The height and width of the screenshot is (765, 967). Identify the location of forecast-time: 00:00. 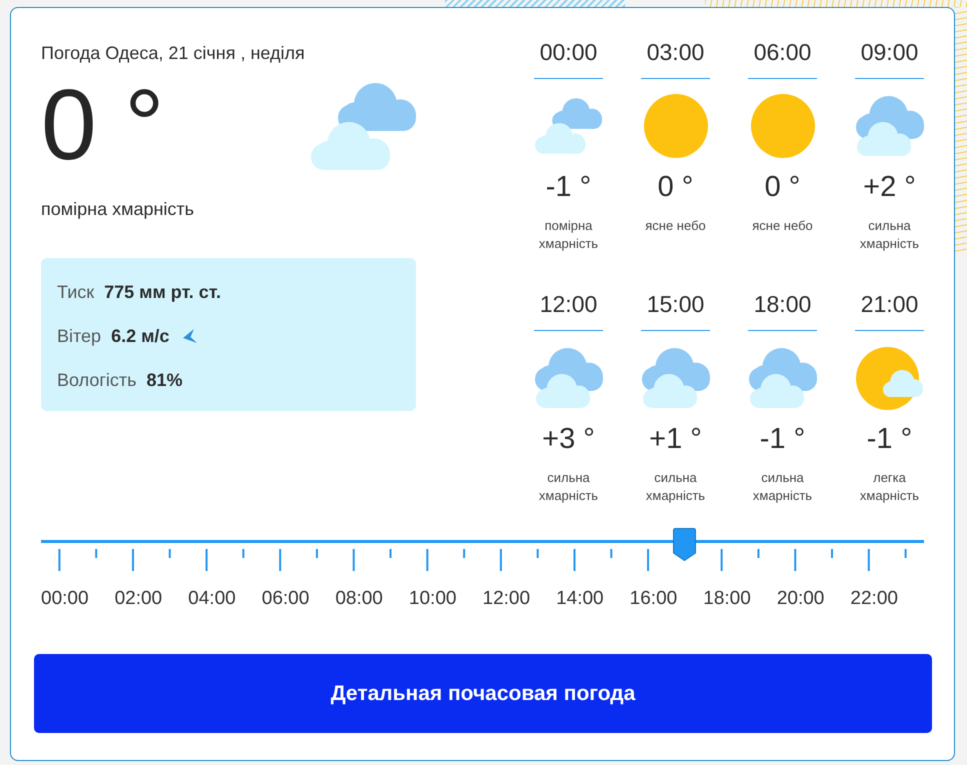
(569, 52).